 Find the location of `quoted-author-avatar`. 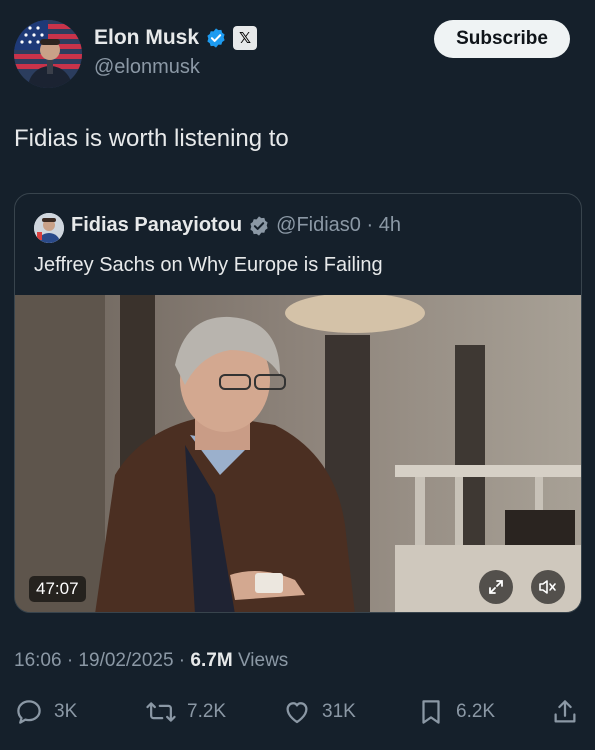

quoted-author-avatar is located at coordinates (49, 228).